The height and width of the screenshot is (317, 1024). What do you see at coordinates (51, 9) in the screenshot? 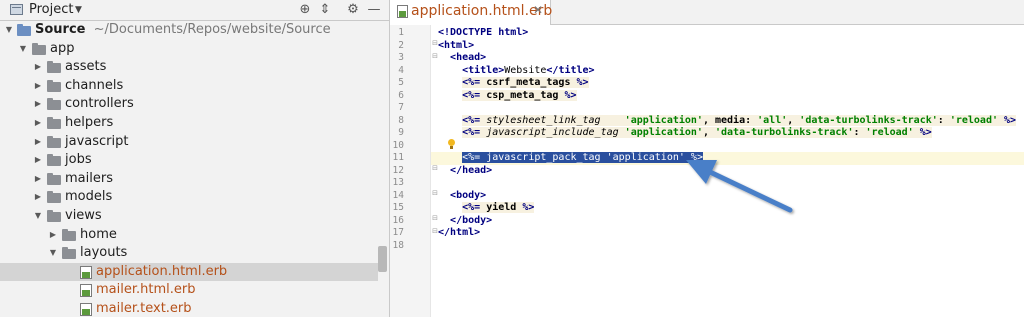
I see `project-view-selector: Project` at bounding box center [51, 9].